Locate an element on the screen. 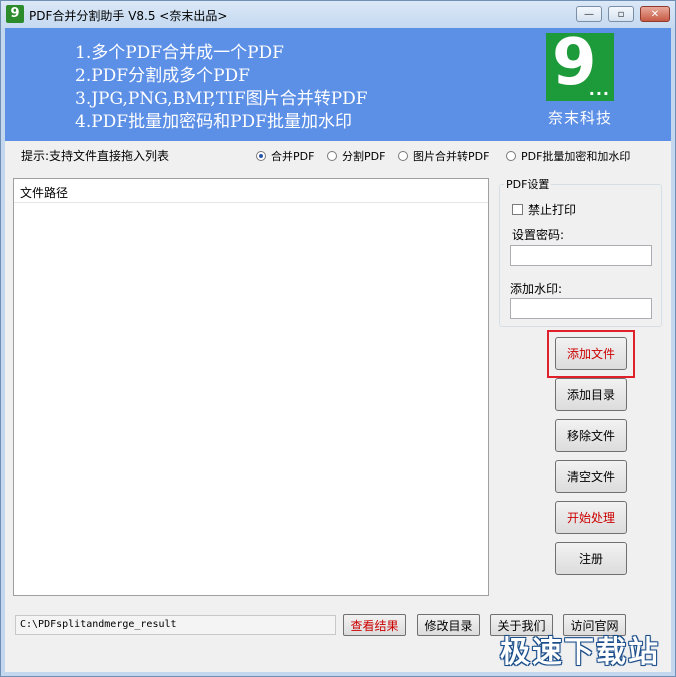 The height and width of the screenshot is (677, 676). password-label: 设置密码: is located at coordinates (538, 235).